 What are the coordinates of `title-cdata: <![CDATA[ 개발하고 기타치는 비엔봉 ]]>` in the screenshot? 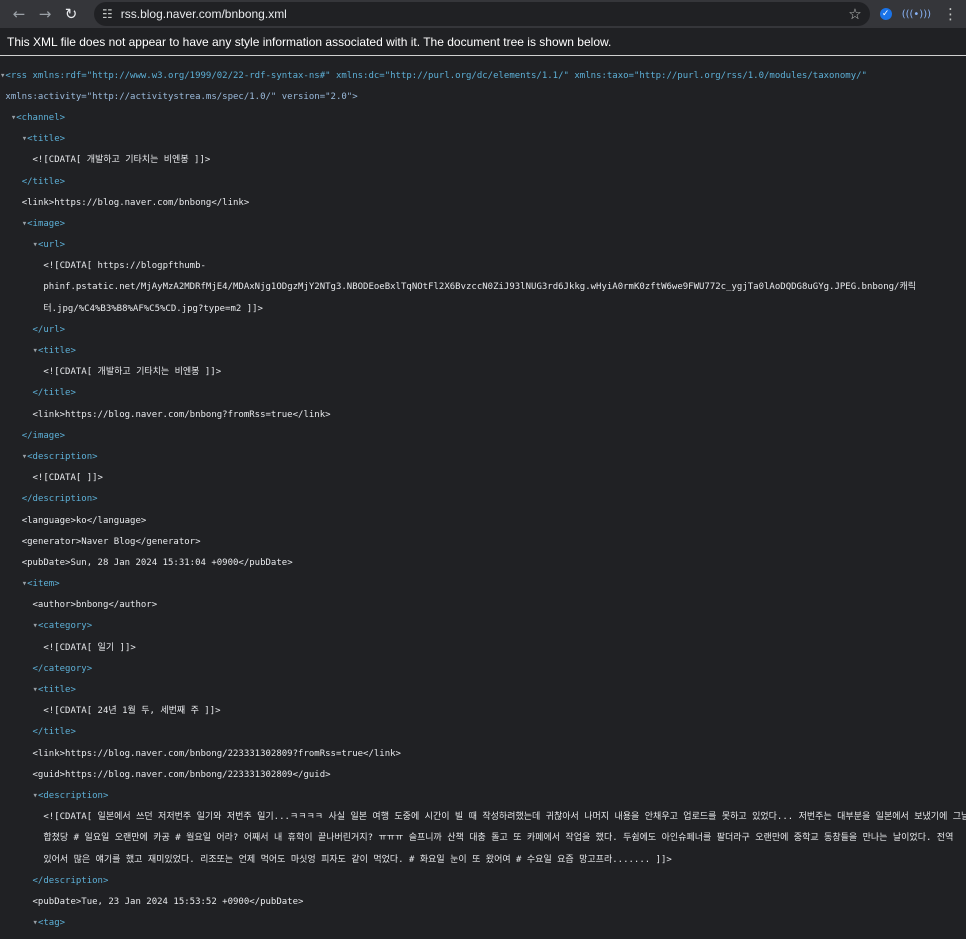 It's located at (121, 160).